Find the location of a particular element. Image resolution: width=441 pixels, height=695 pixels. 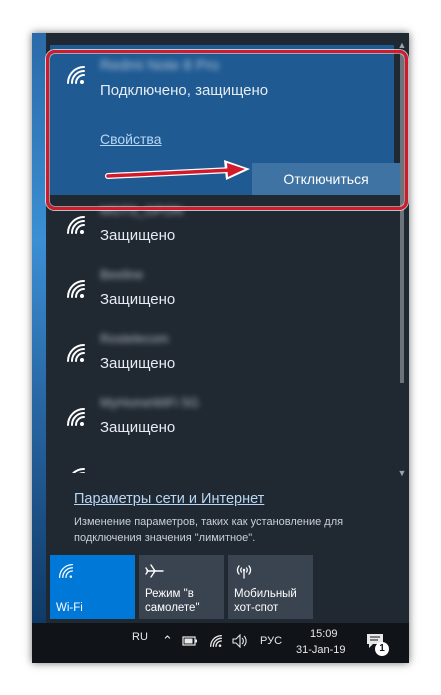

mobile-hotspot-tile: Мобильный хот-спот is located at coordinates (270, 587).